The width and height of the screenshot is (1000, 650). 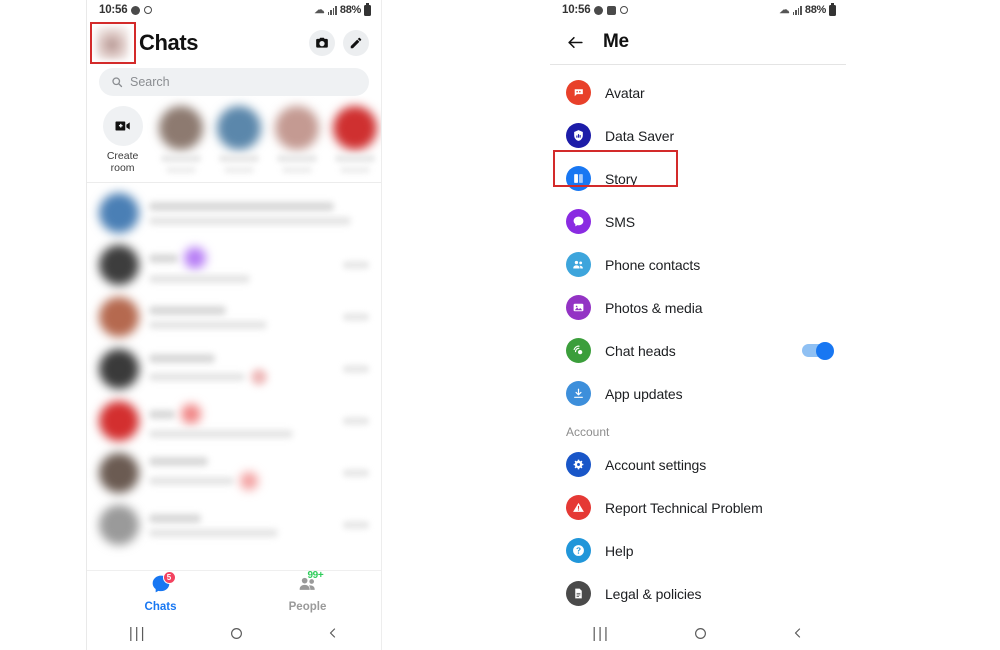 What do you see at coordinates (578, 393) in the screenshot?
I see `app-updates-icon` at bounding box center [578, 393].